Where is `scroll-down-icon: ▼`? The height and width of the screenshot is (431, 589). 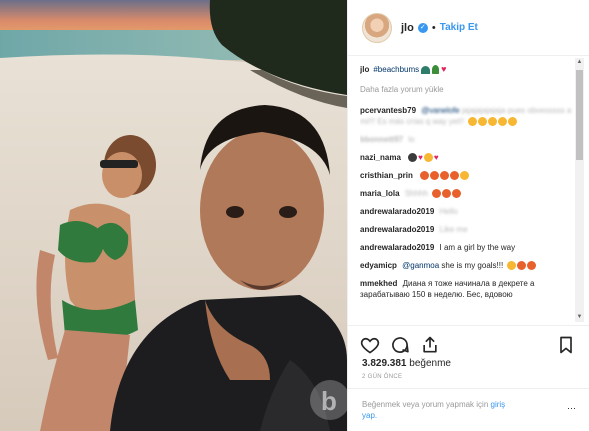 scroll-down-icon: ▼ is located at coordinates (579, 317).